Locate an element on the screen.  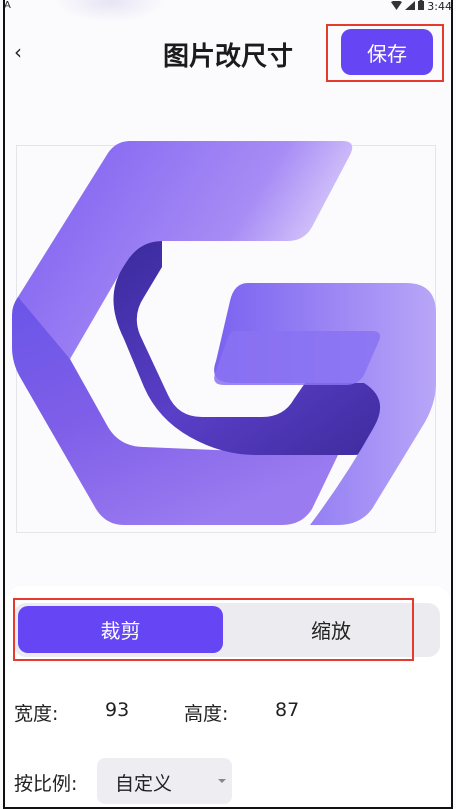
ratio-label: 按比例: is located at coordinates (46, 784).